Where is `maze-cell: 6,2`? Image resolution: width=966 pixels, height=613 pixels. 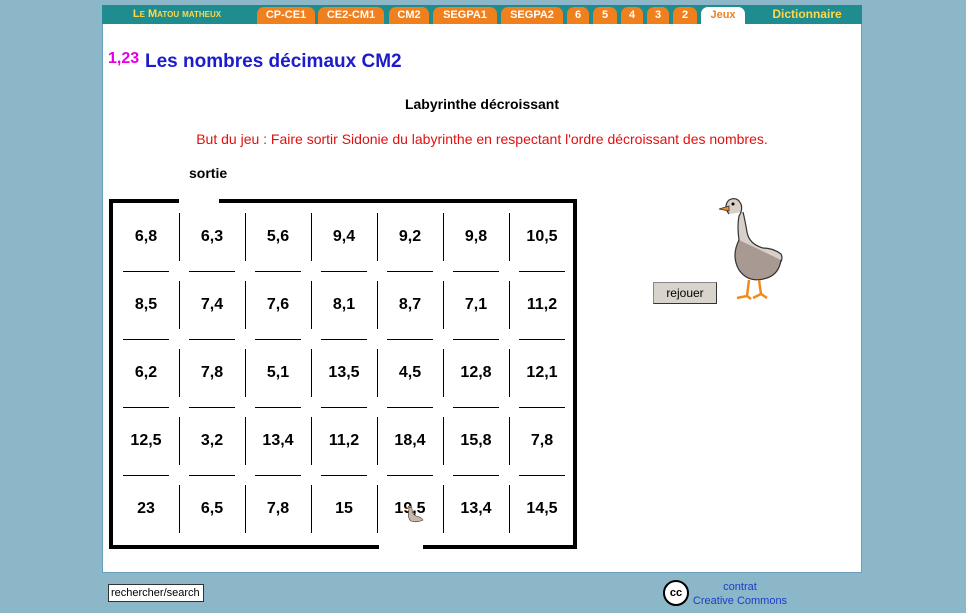 maze-cell: 6,2 is located at coordinates (146, 373).